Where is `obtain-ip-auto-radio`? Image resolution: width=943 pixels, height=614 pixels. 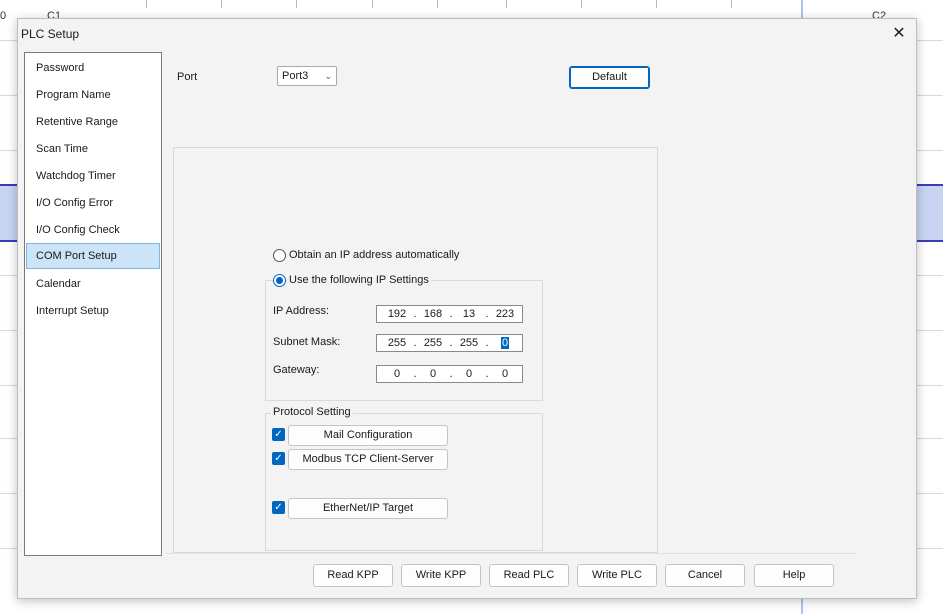
obtain-ip-auto-radio is located at coordinates (279, 255).